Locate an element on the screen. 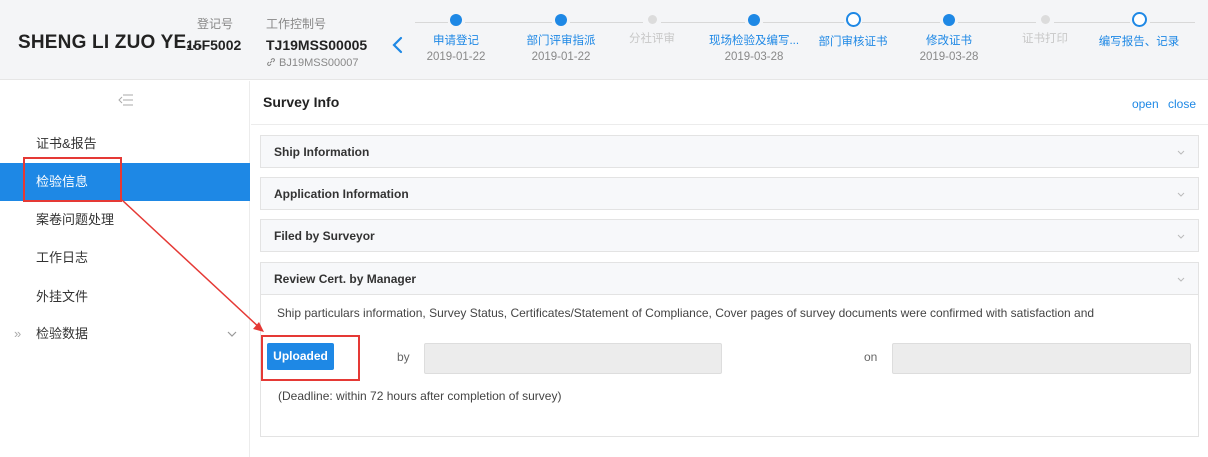 The image size is (1208, 457). on-field is located at coordinates (1041, 358).